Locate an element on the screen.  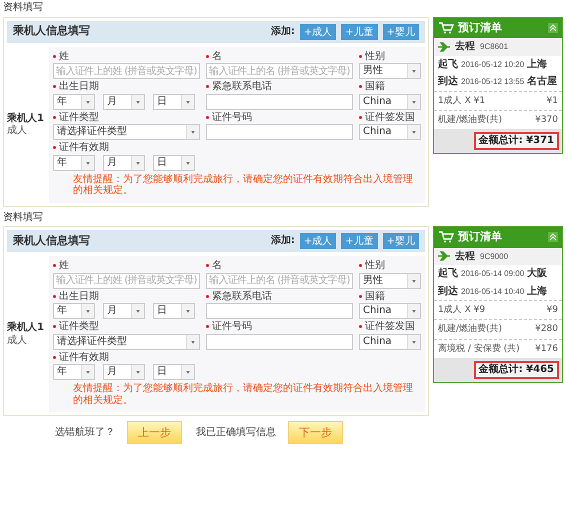
field-label: 国籍 is located at coordinates (375, 86).